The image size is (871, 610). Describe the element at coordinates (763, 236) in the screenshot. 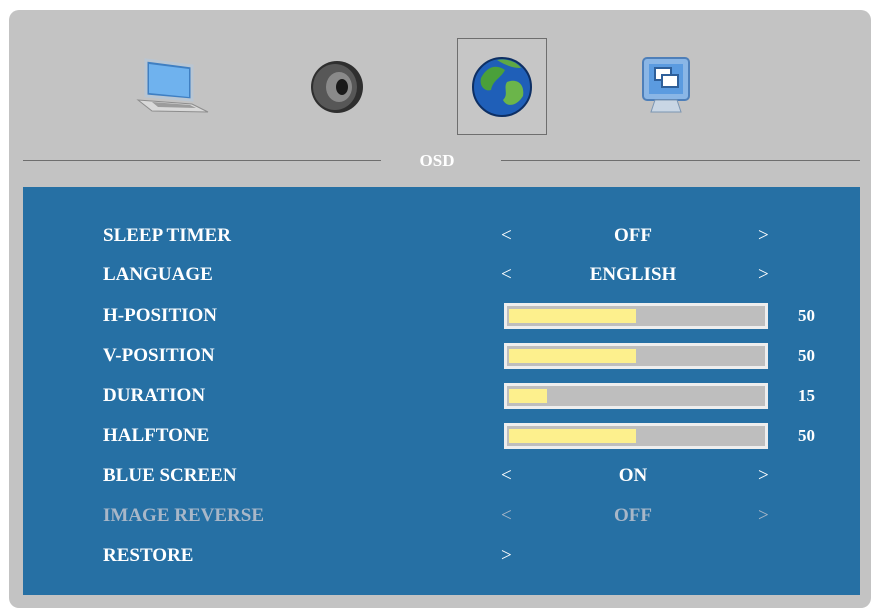

I see `sleep-timer-next-button: >` at that location.